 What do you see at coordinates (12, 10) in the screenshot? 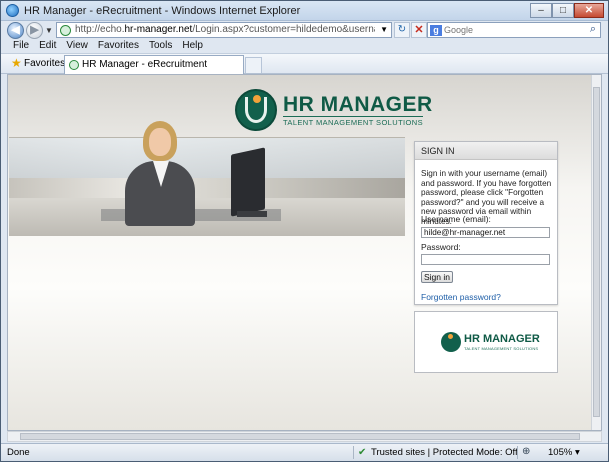
I see `ie-icon` at bounding box center [12, 10].